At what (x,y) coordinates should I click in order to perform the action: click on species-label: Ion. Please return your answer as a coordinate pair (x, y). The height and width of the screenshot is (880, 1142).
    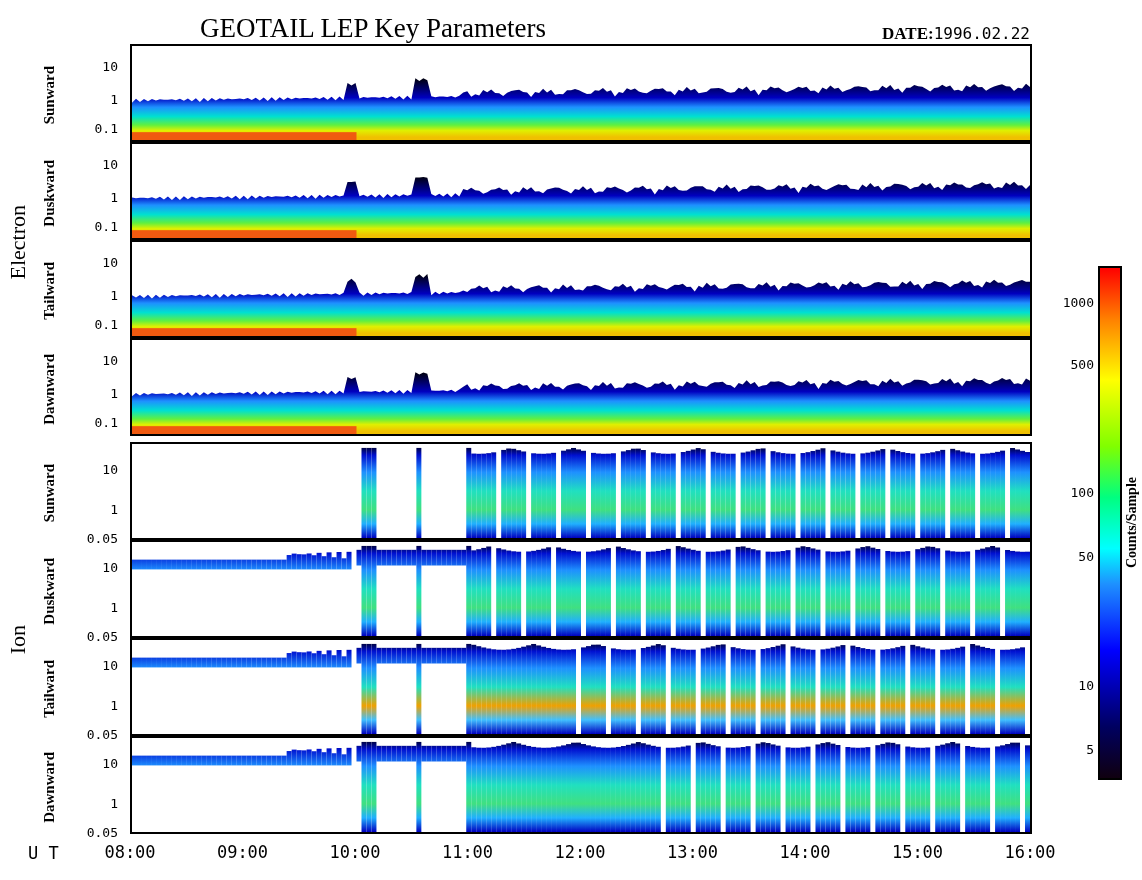
    Looking at the image, I should click on (18, 640).